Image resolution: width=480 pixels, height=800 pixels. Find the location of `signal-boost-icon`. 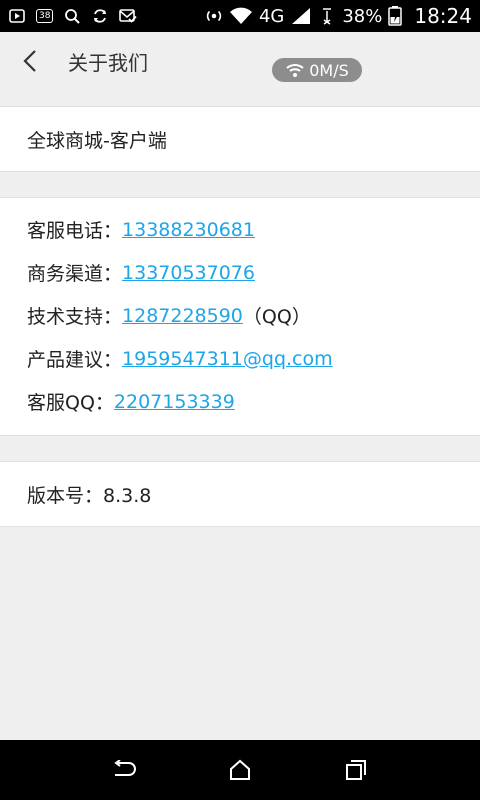

signal-boost-icon is located at coordinates (214, 16).